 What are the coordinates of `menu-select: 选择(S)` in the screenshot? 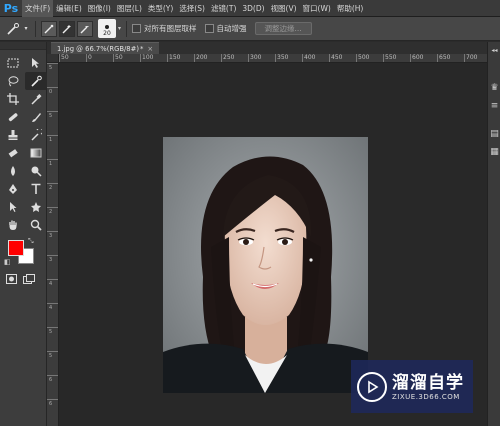 It's located at (192, 8).